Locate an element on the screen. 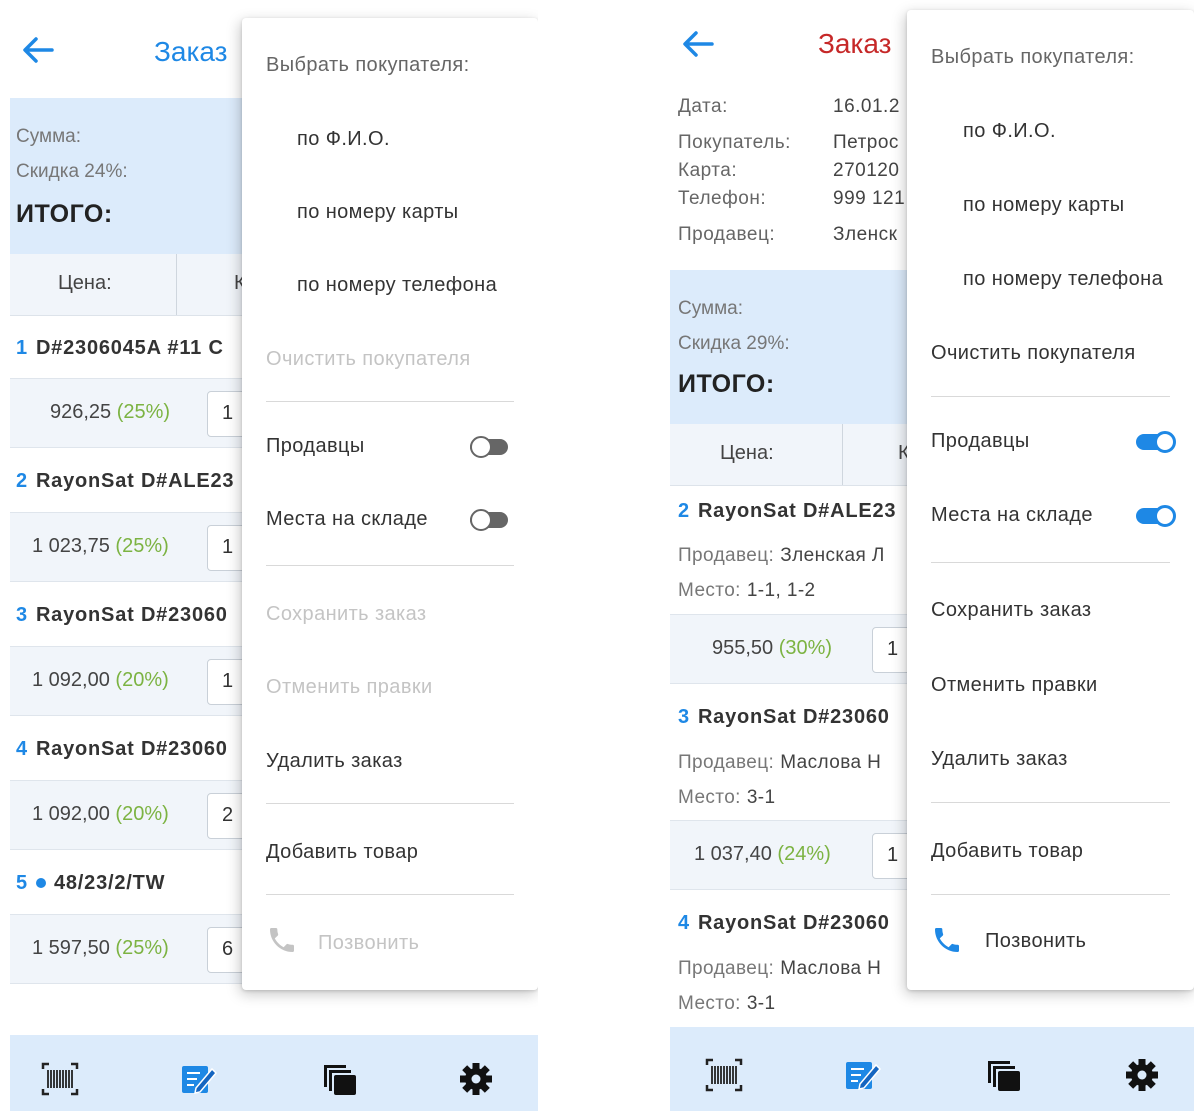  order-date: Дата: 16.01.2 is located at coordinates (789, 106).